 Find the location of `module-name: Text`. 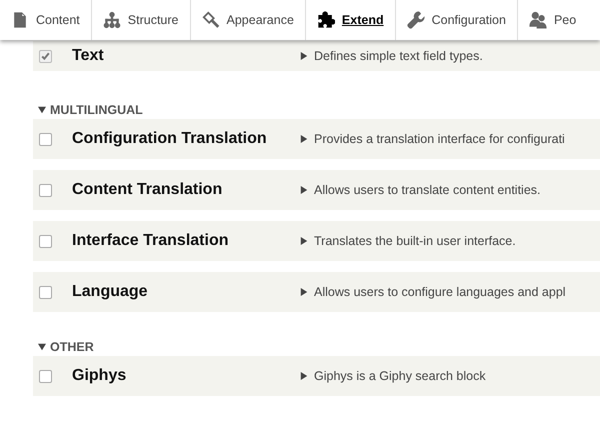

module-name: Text is located at coordinates (88, 56).